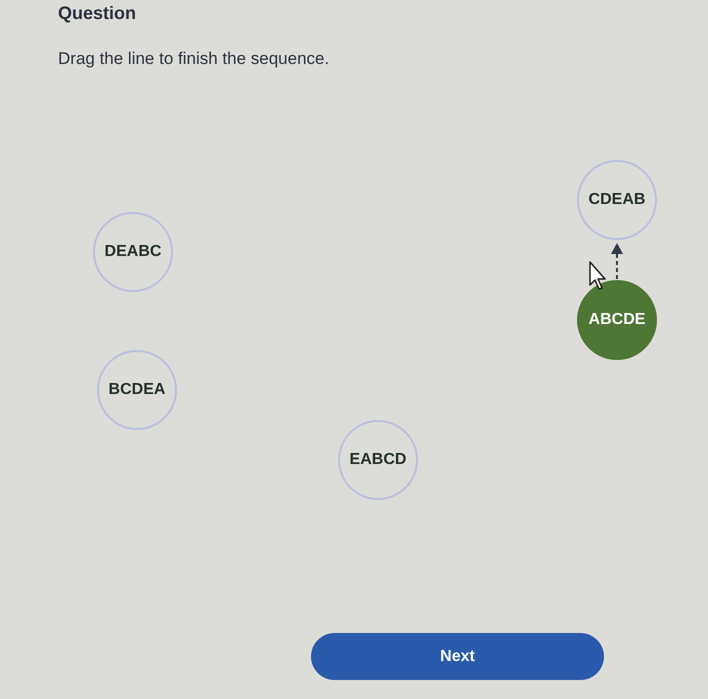 The width and height of the screenshot is (708, 699). Describe the element at coordinates (617, 320) in the screenshot. I see `sequence-node: ABCDE` at that location.